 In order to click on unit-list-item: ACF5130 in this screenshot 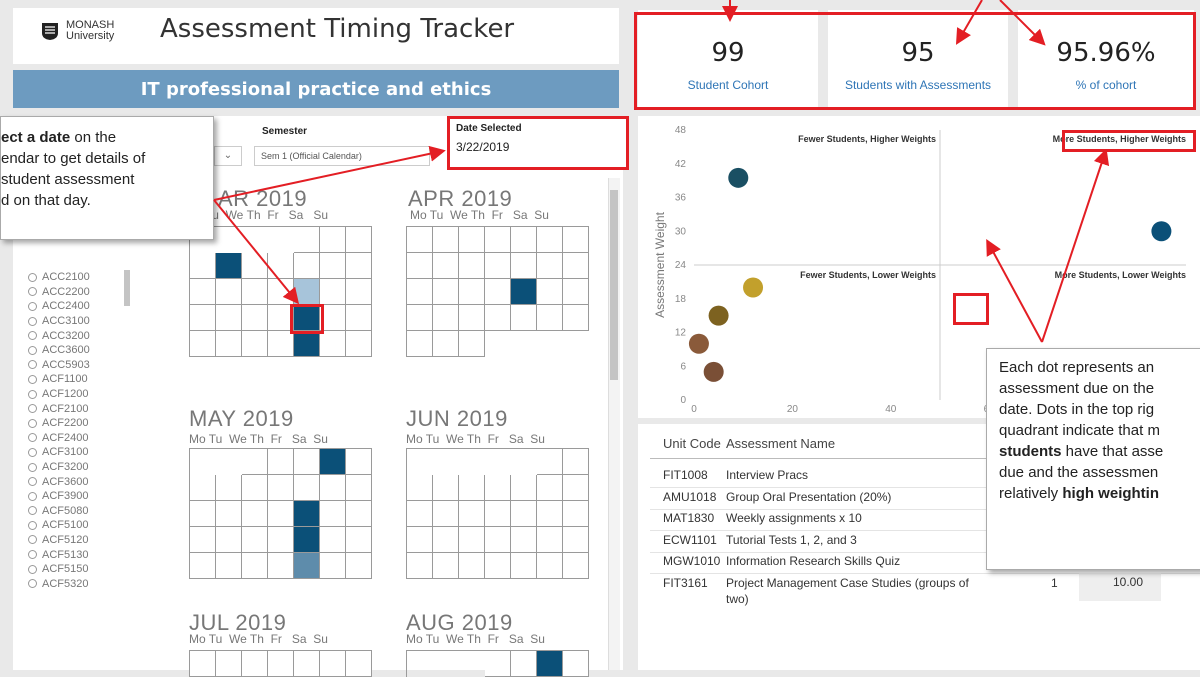, I will do `click(59, 554)`.